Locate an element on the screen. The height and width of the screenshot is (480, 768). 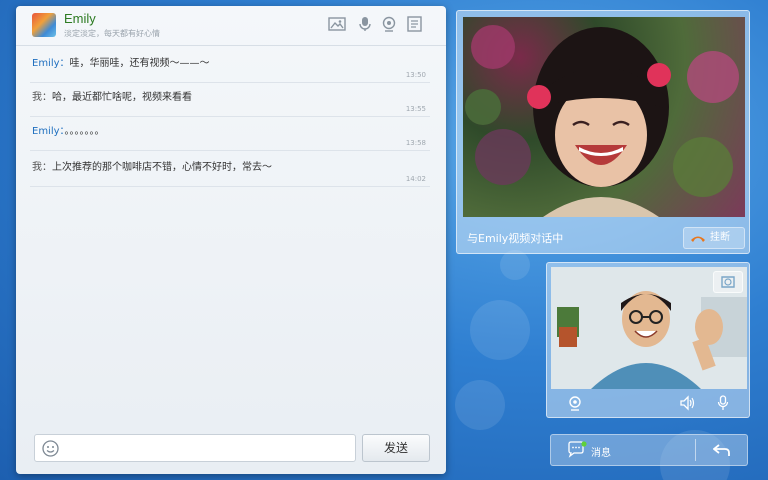
expand-button is located at coordinates (728, 282).